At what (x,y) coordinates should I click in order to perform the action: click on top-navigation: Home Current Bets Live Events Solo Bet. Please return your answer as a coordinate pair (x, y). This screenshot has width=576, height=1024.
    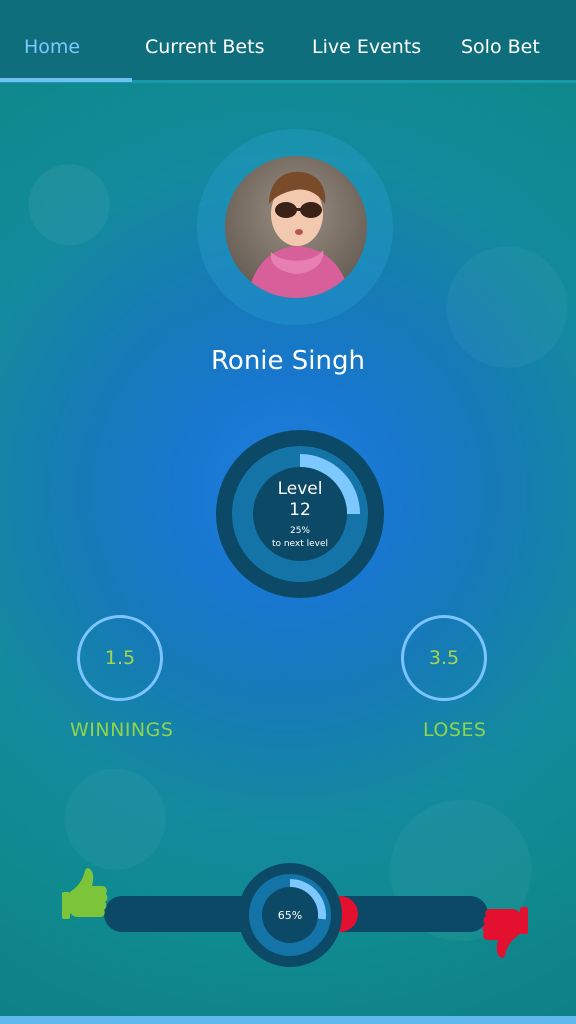
    Looking at the image, I should click on (288, 41).